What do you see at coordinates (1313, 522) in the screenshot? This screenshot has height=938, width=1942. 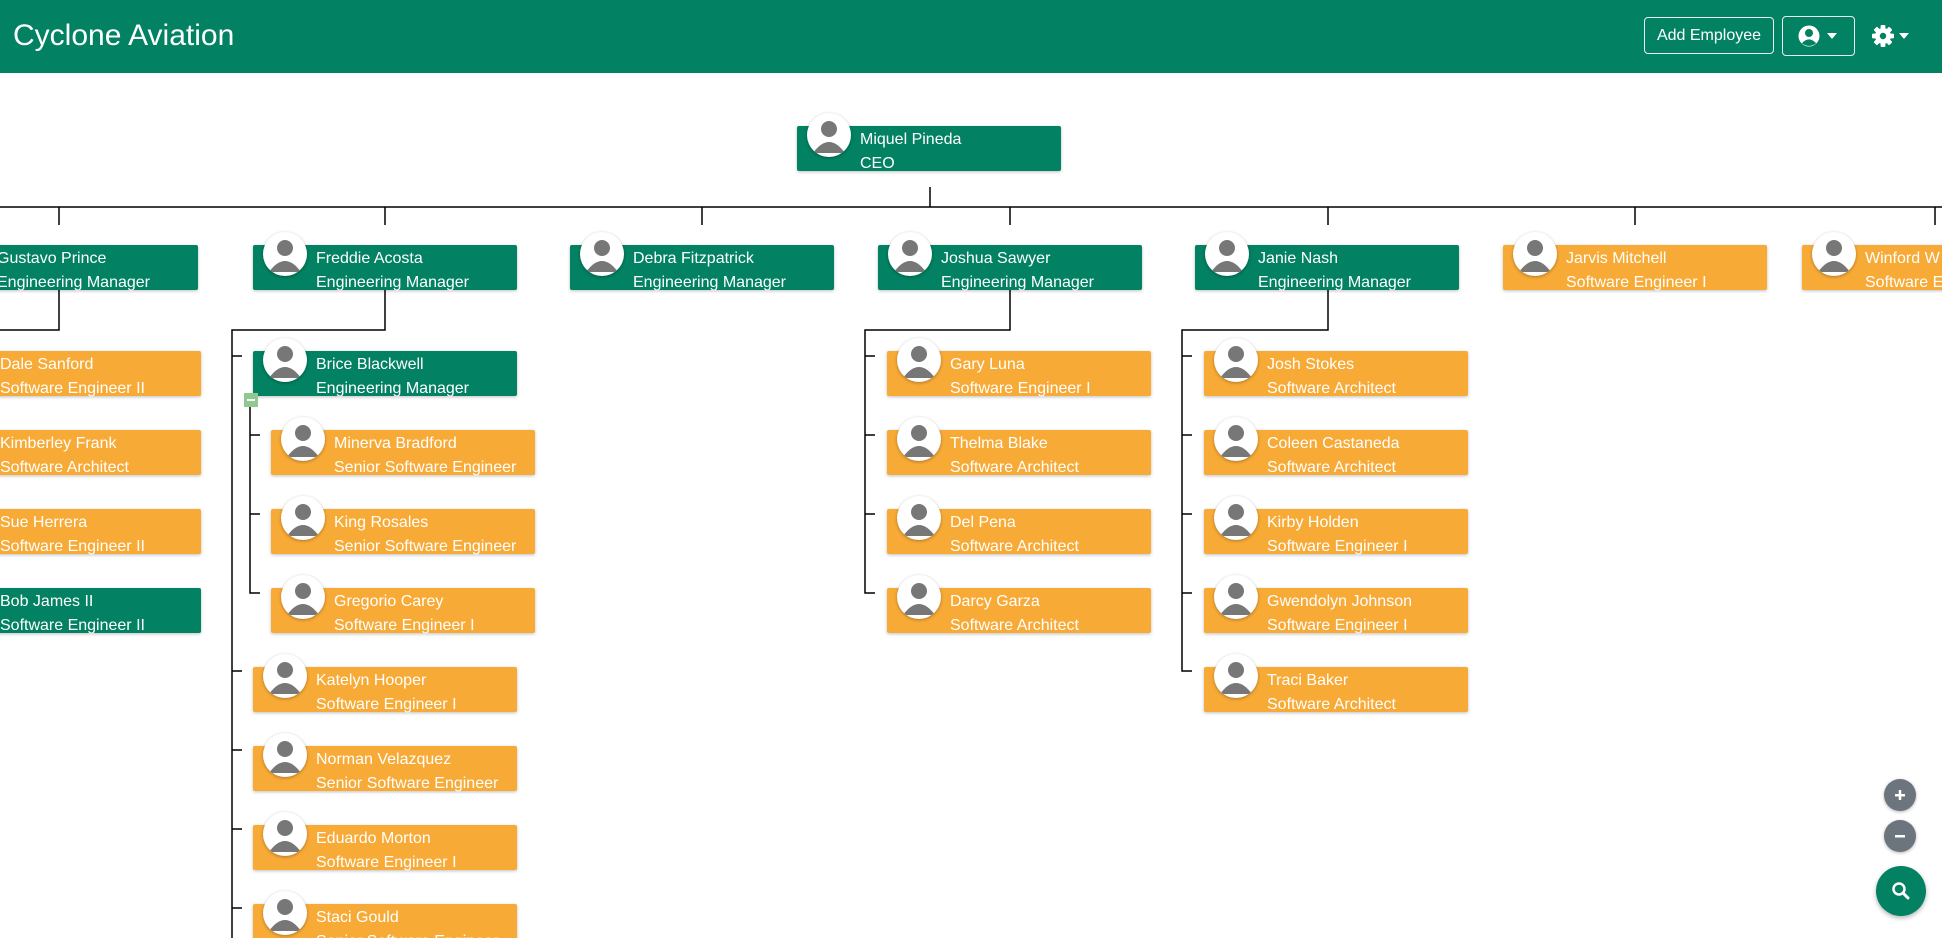 I see `employee-name: Kirby Holden` at bounding box center [1313, 522].